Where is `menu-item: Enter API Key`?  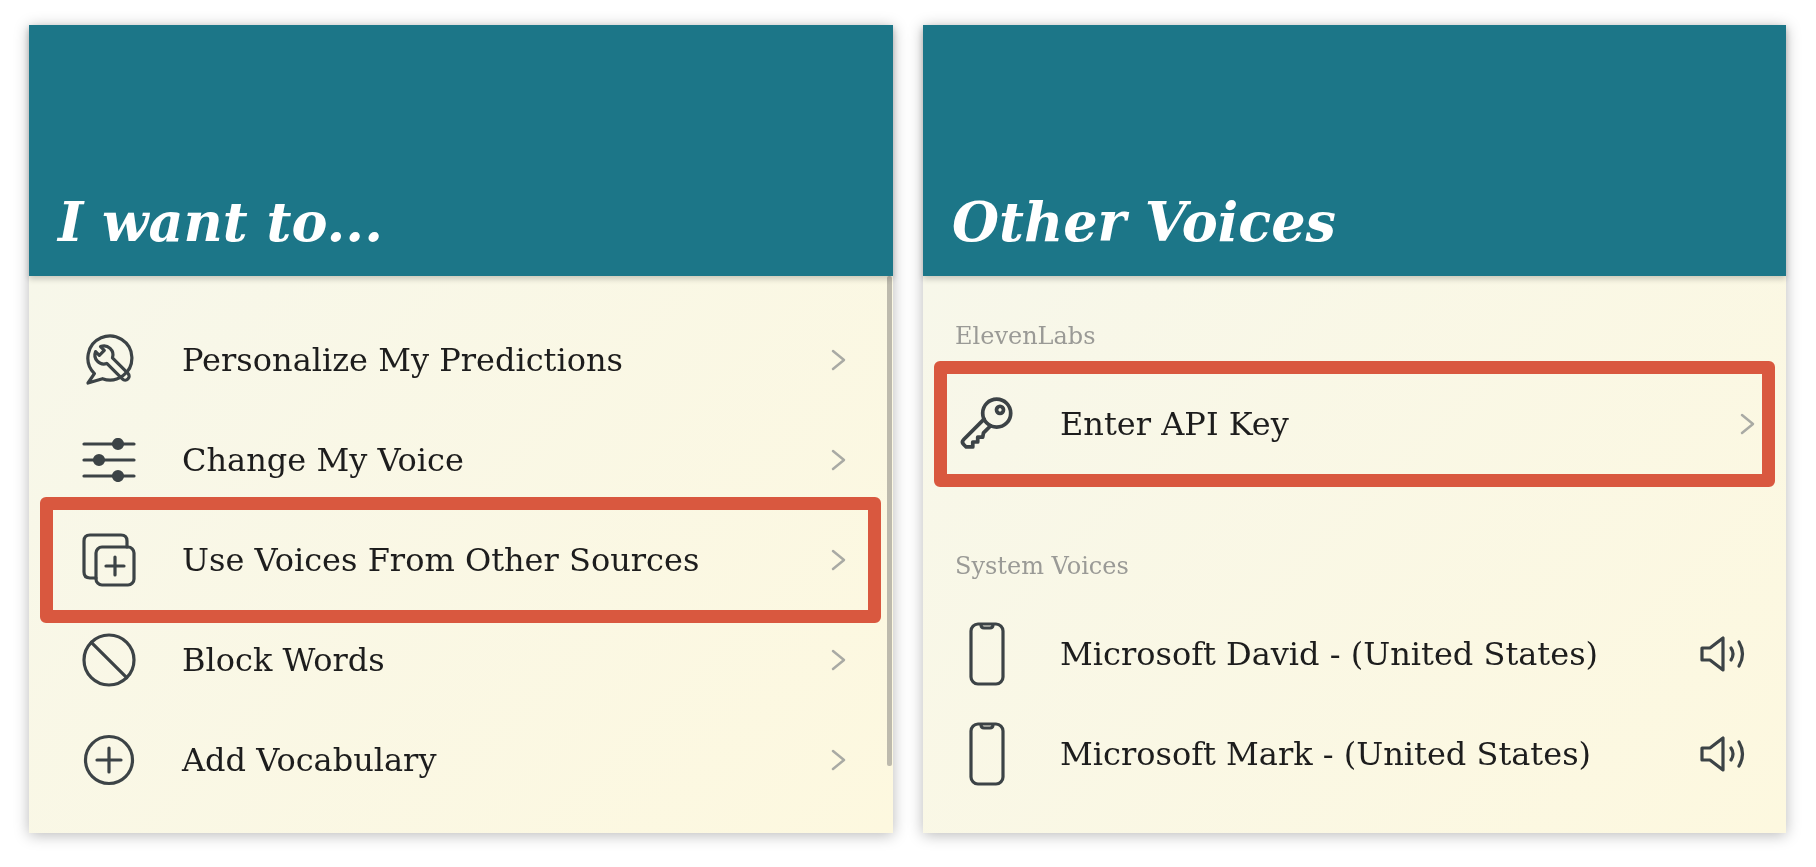 menu-item: Enter API Key is located at coordinates (1354, 424).